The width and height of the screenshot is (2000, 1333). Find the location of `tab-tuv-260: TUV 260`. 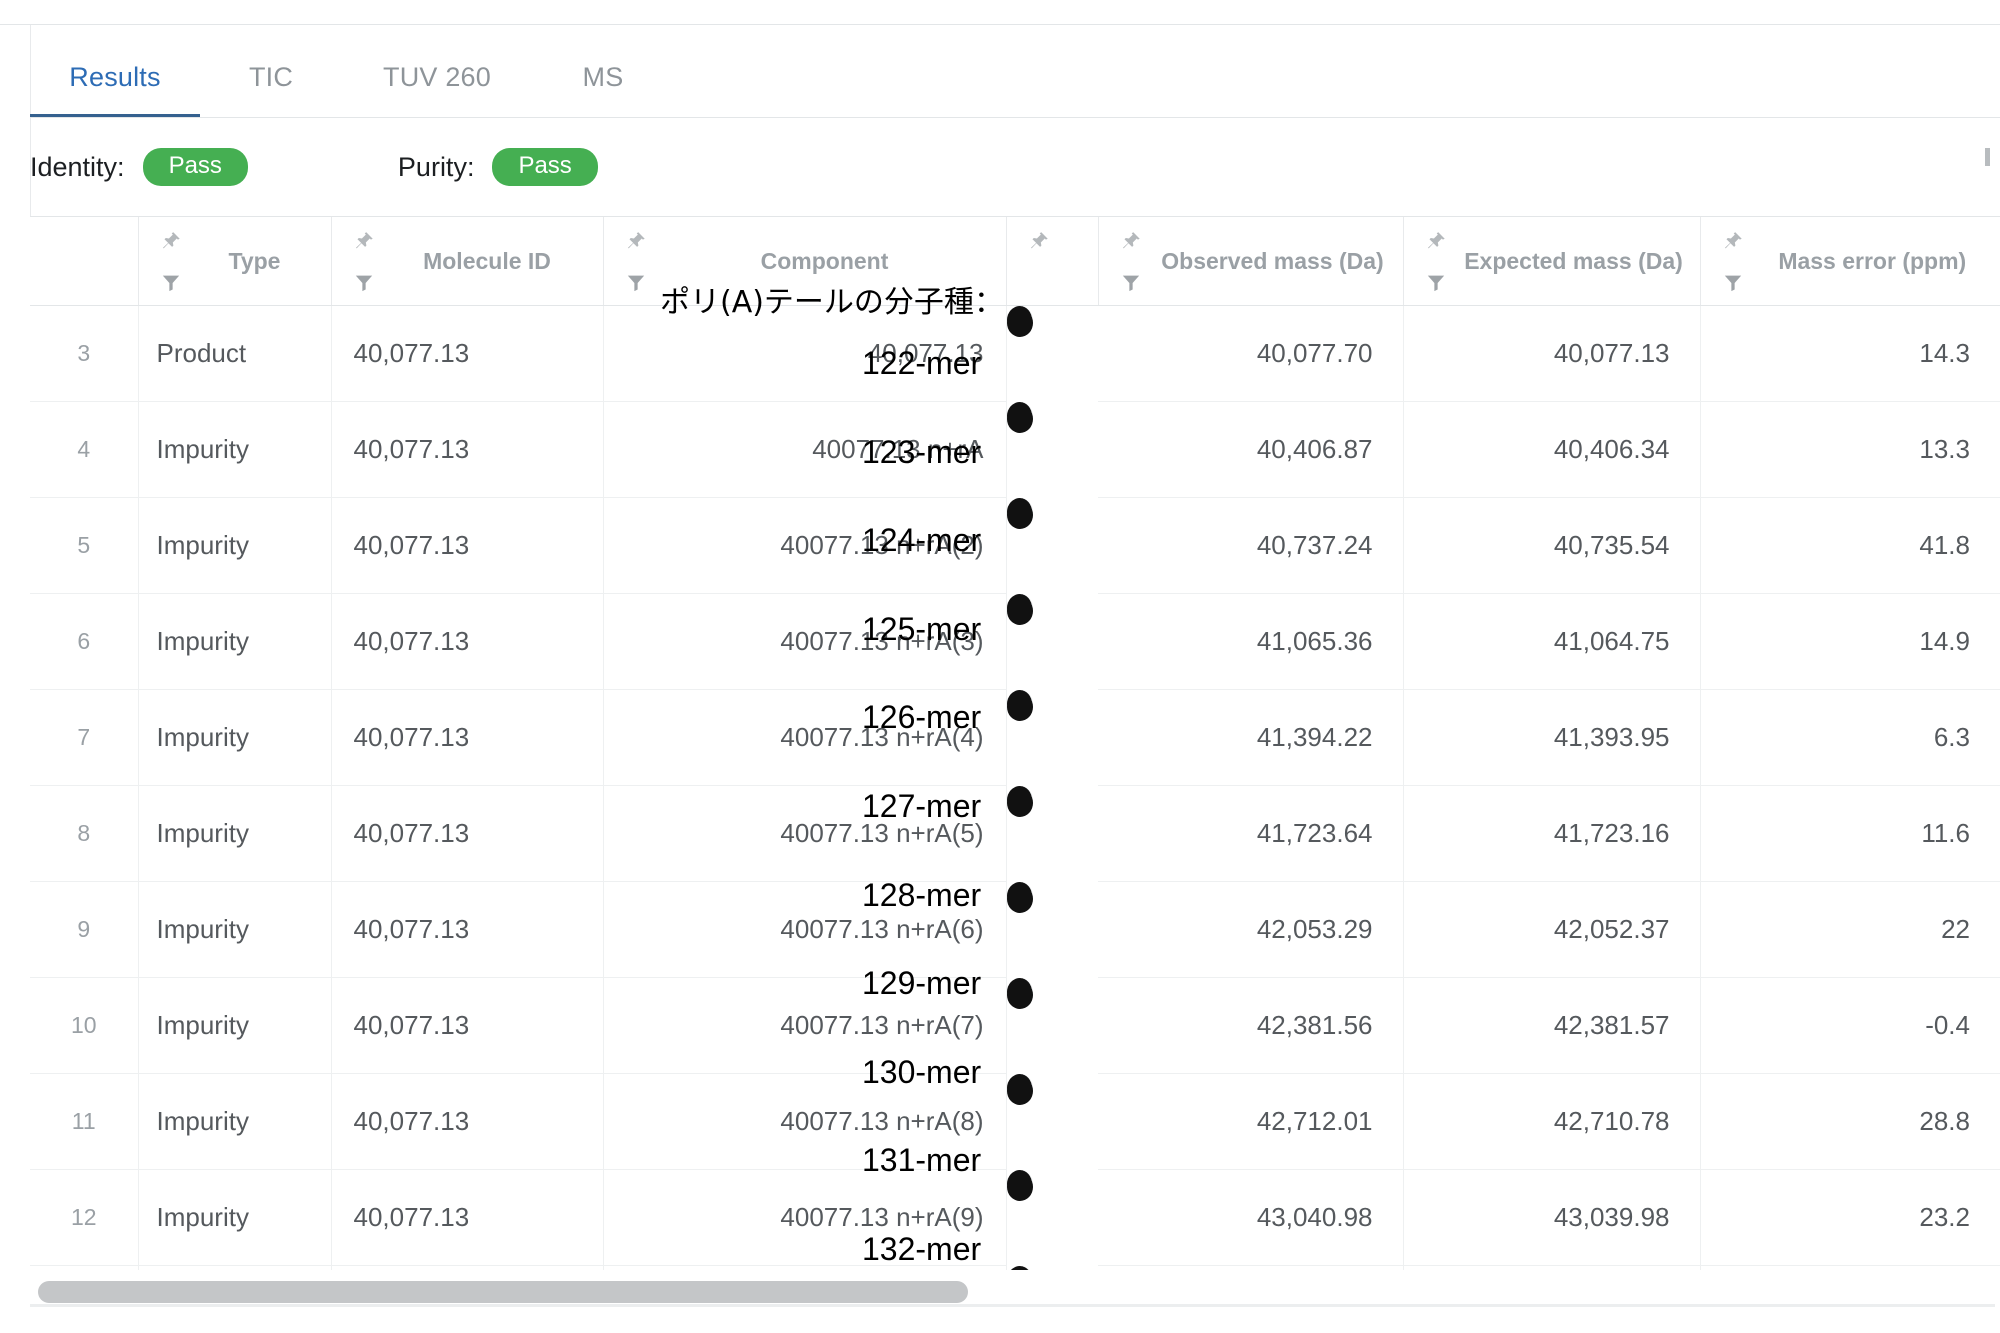

tab-tuv-260: TUV 260 is located at coordinates (437, 77).